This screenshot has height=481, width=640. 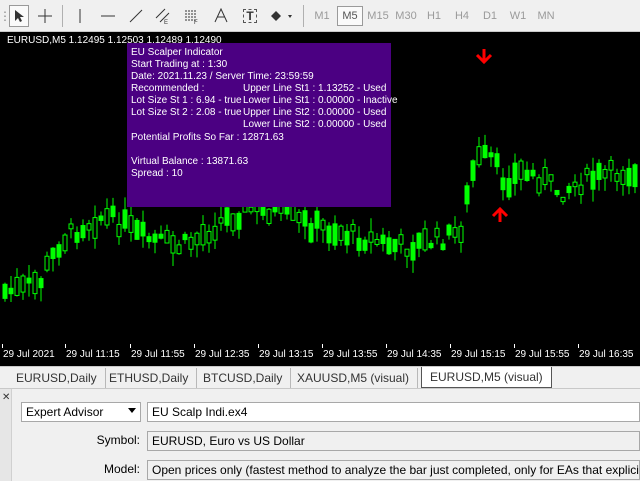 What do you see at coordinates (286, 354) in the screenshot?
I see `time-label: 29 Jul 13:15` at bounding box center [286, 354].